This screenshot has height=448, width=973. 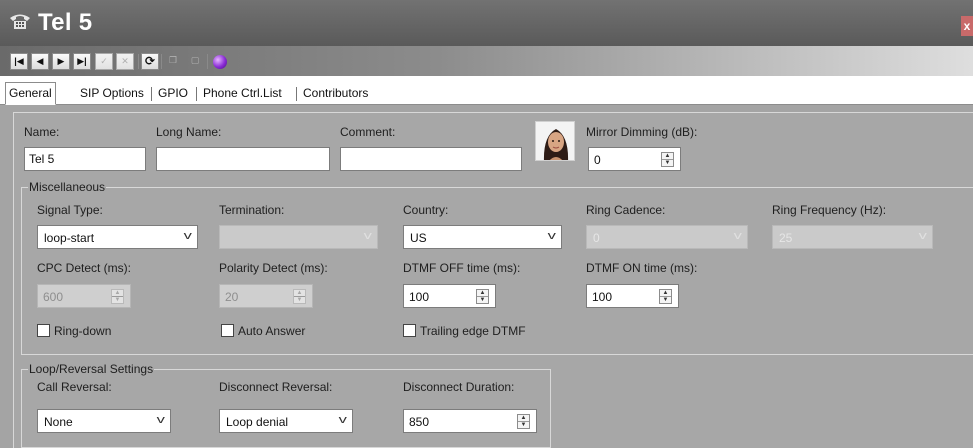 I want to click on dtmf-on-arrows: ▲ ▼, so click(x=665, y=296).